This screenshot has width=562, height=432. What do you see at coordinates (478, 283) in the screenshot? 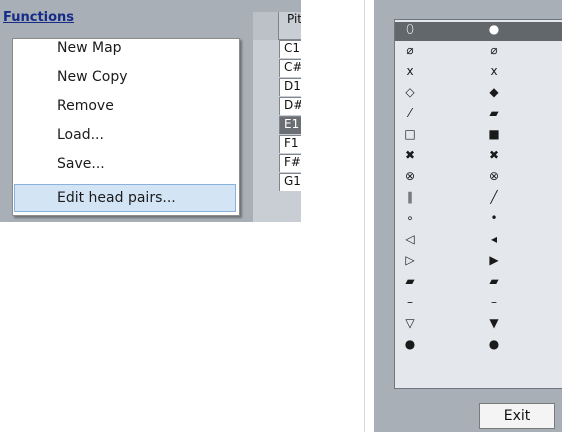
I see `head-pair-row: ▰ ▰` at bounding box center [478, 283].